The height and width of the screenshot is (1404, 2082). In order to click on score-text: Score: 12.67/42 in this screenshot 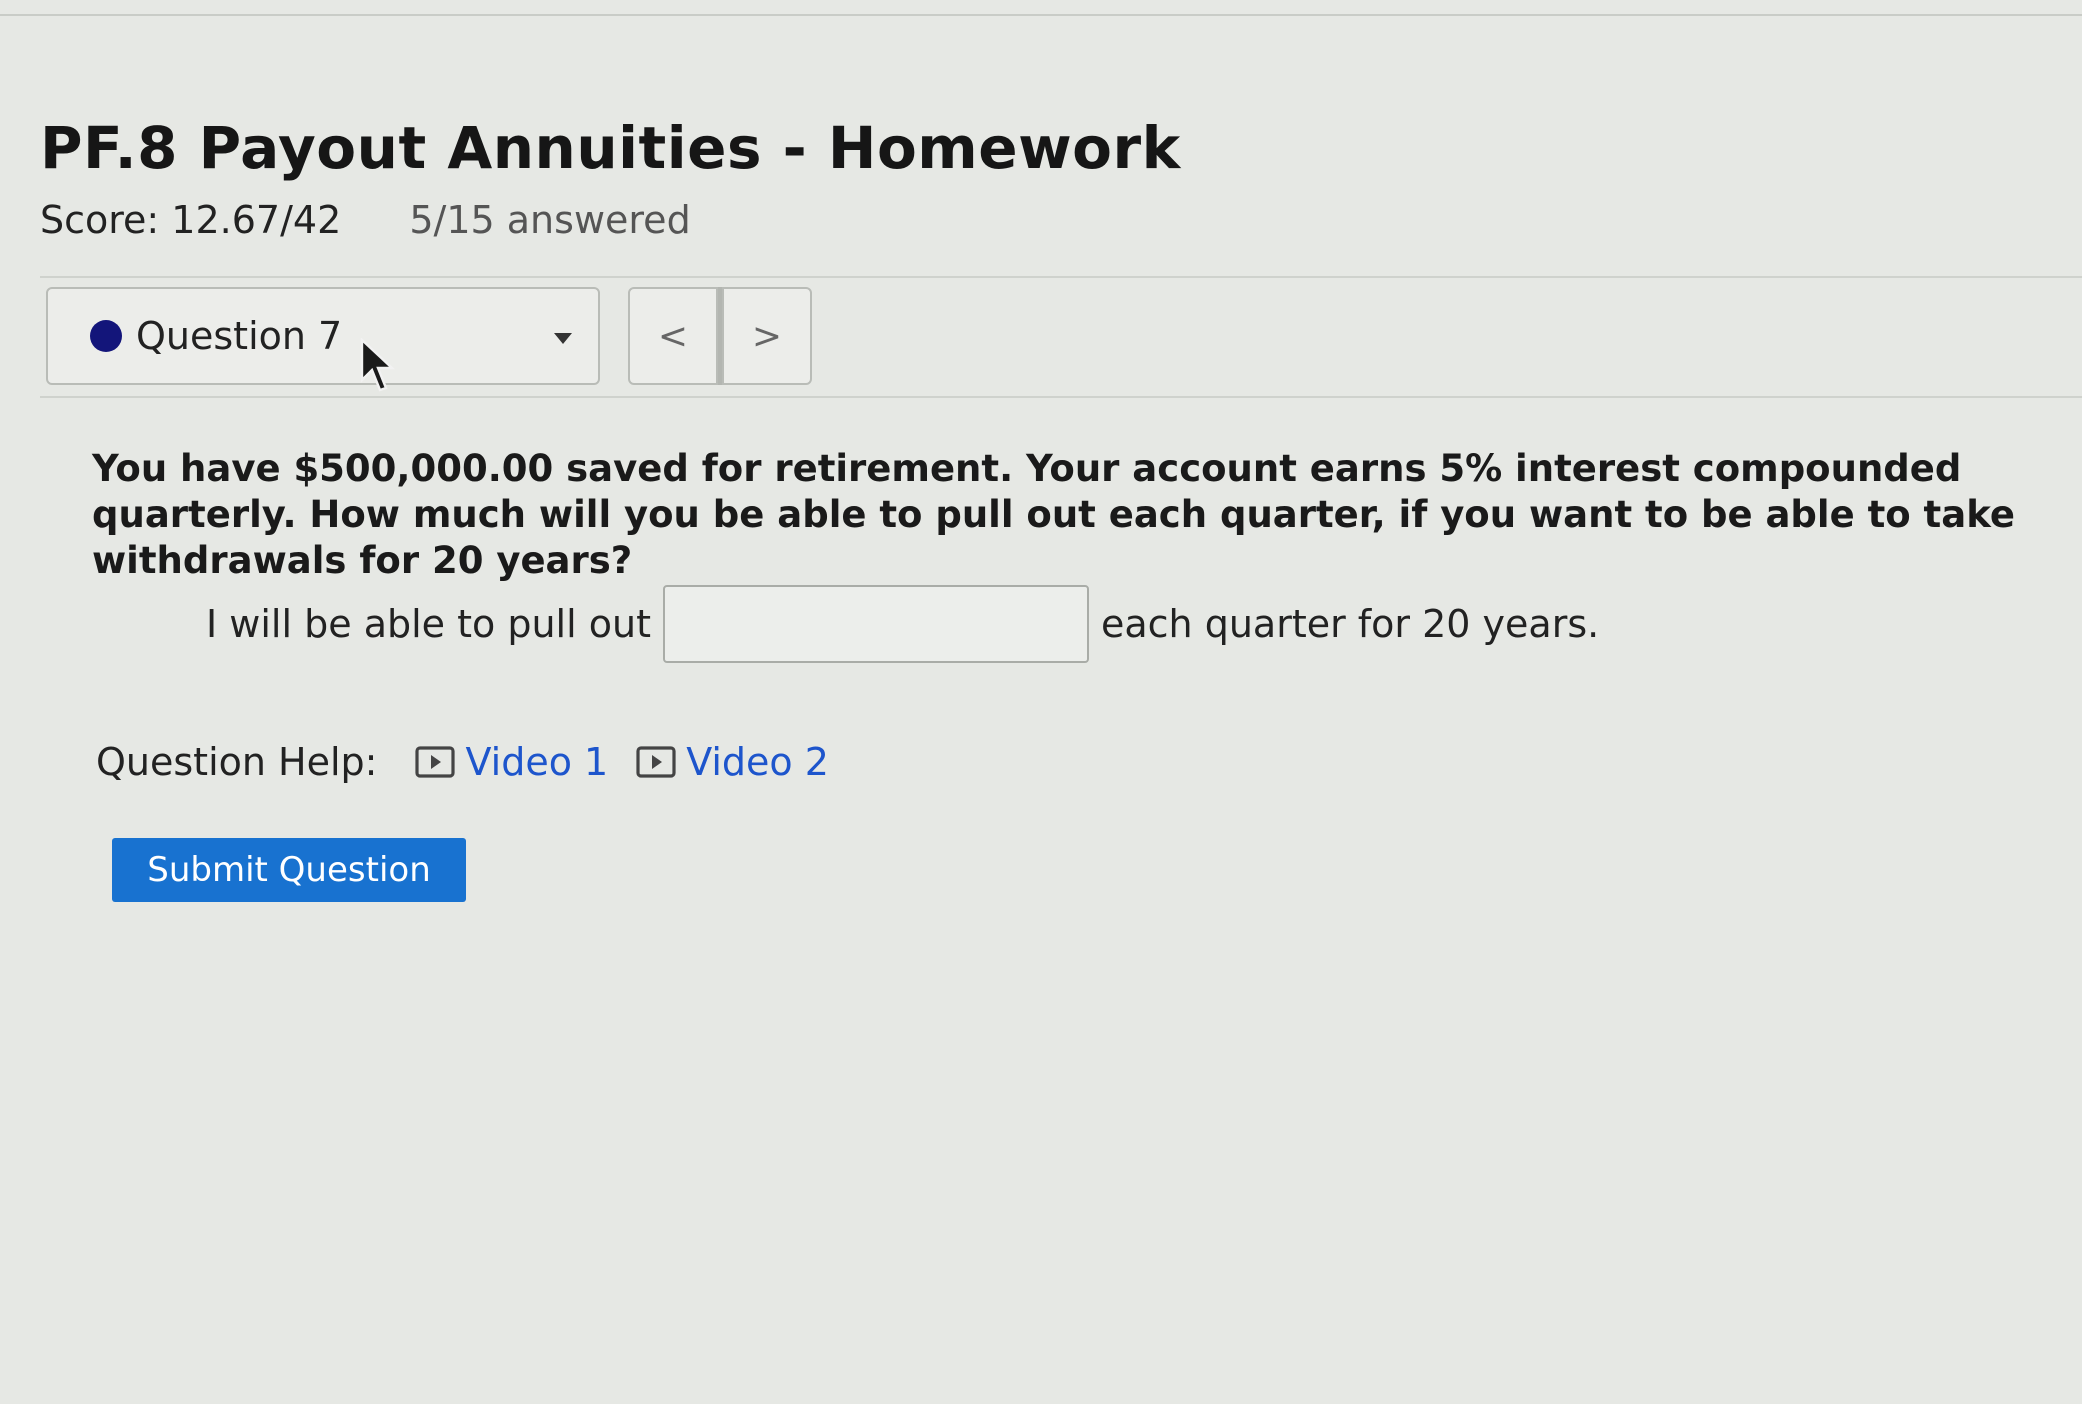, I will do `click(191, 220)`.